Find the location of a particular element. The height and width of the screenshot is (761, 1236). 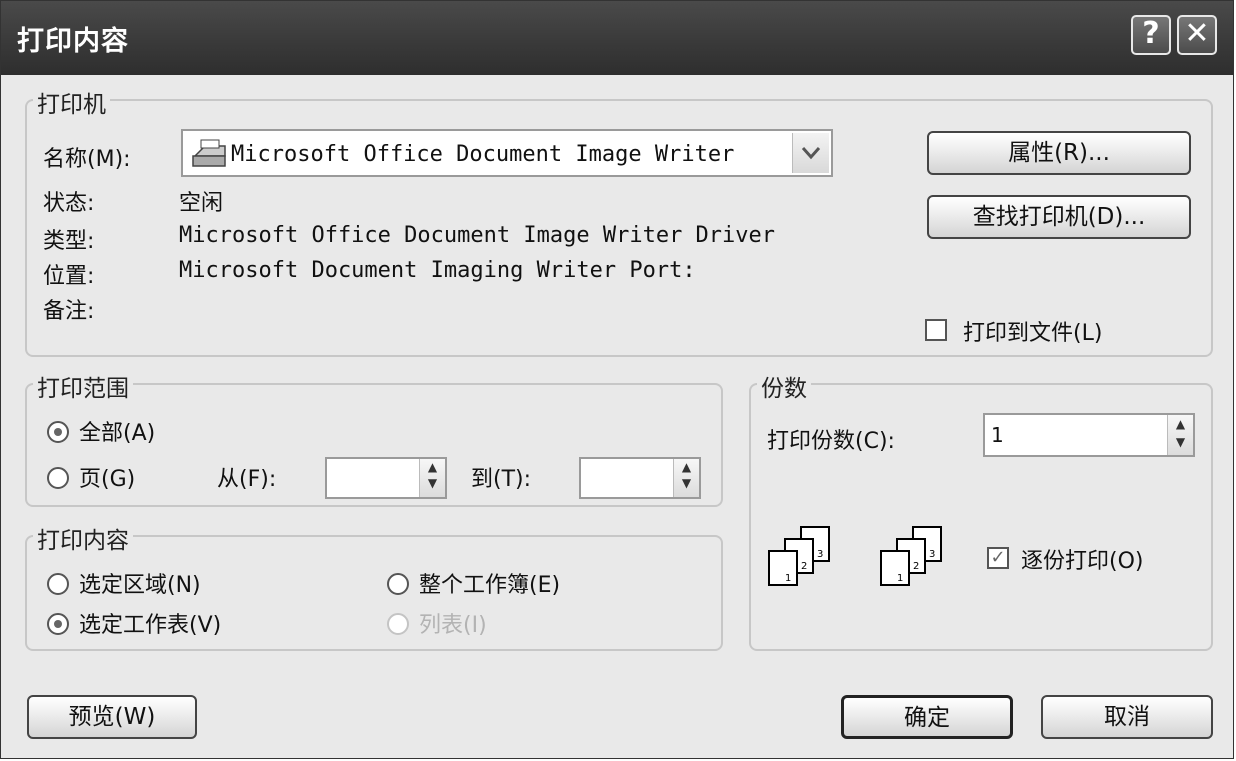

range-all-radio is located at coordinates (58, 432).